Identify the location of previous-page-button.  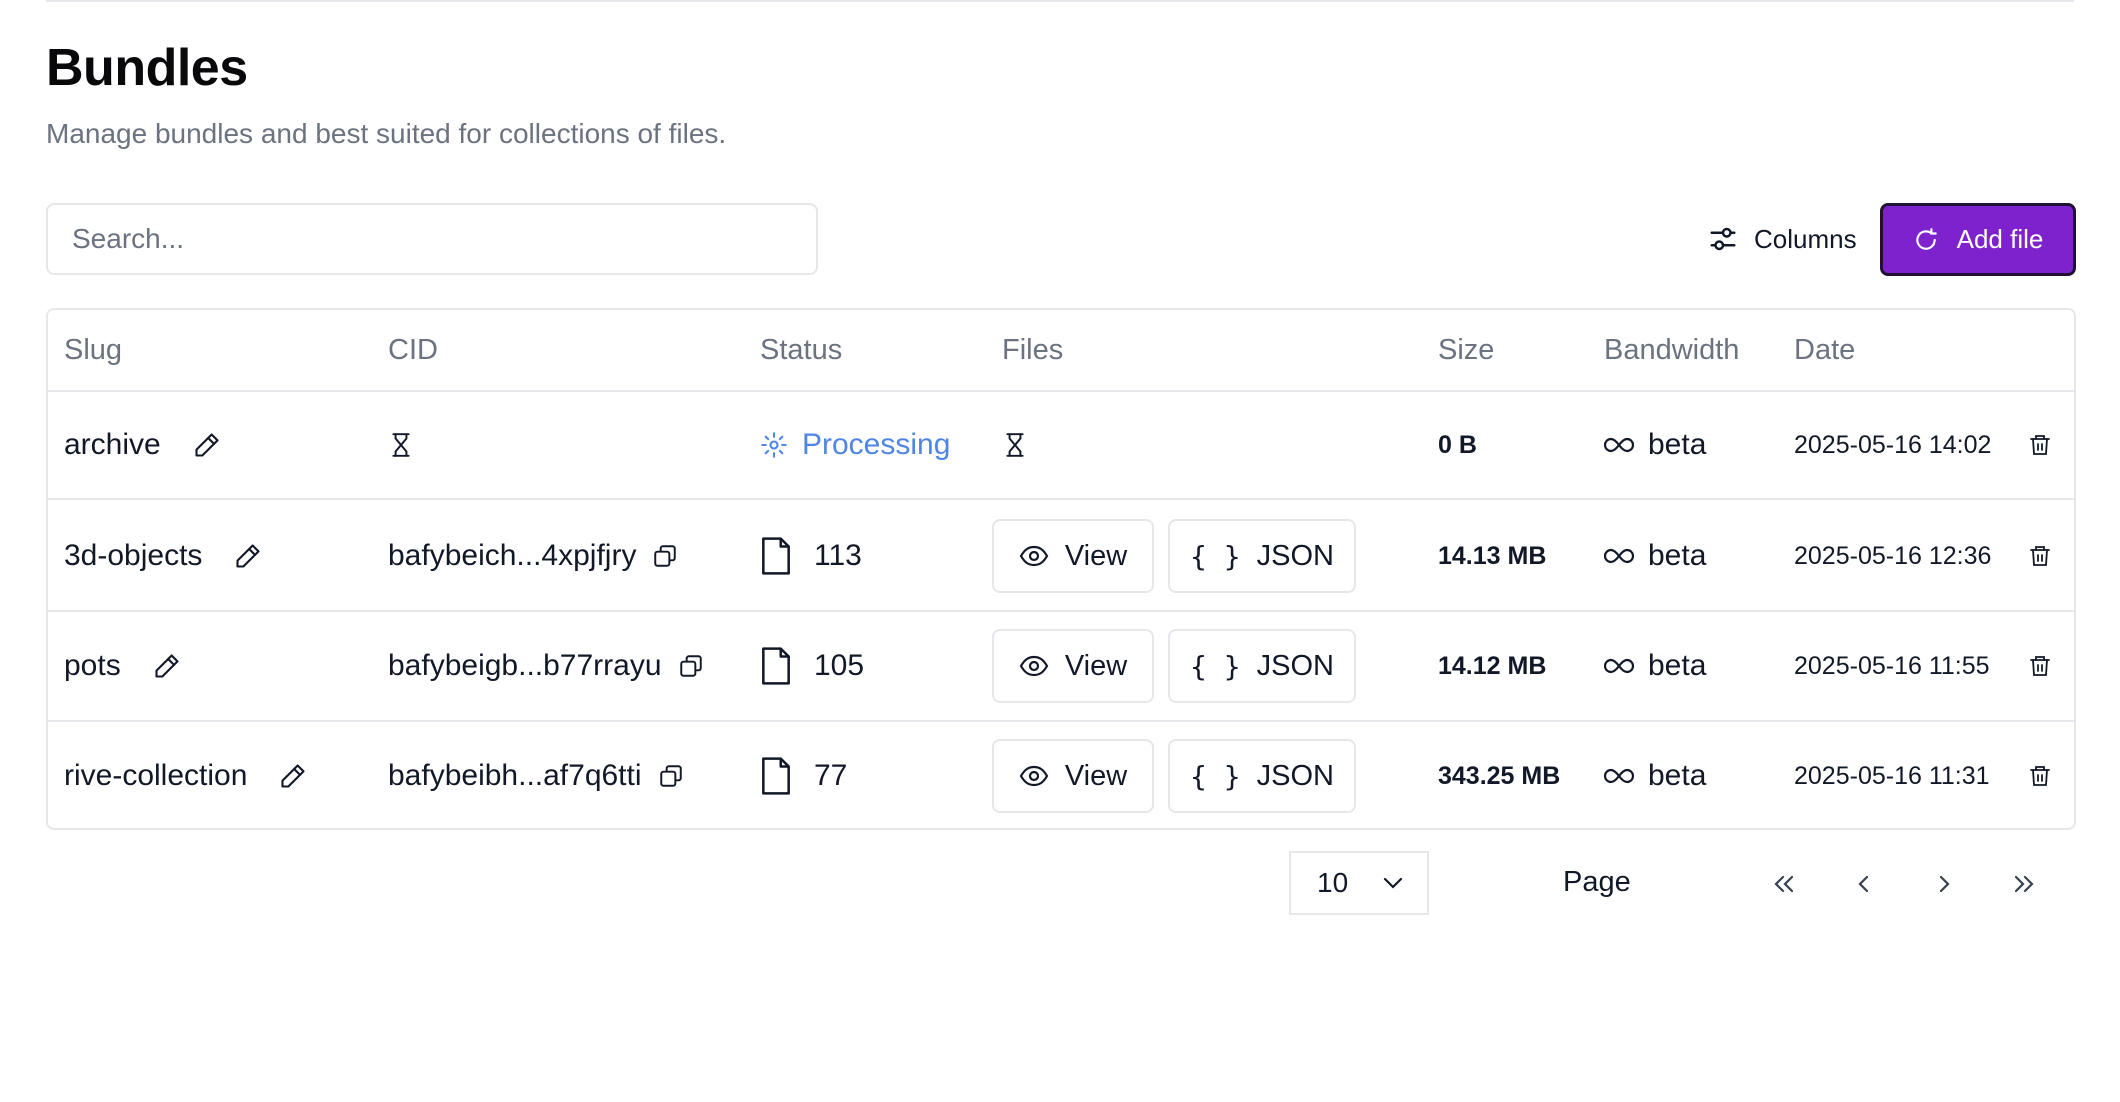
(1864, 884).